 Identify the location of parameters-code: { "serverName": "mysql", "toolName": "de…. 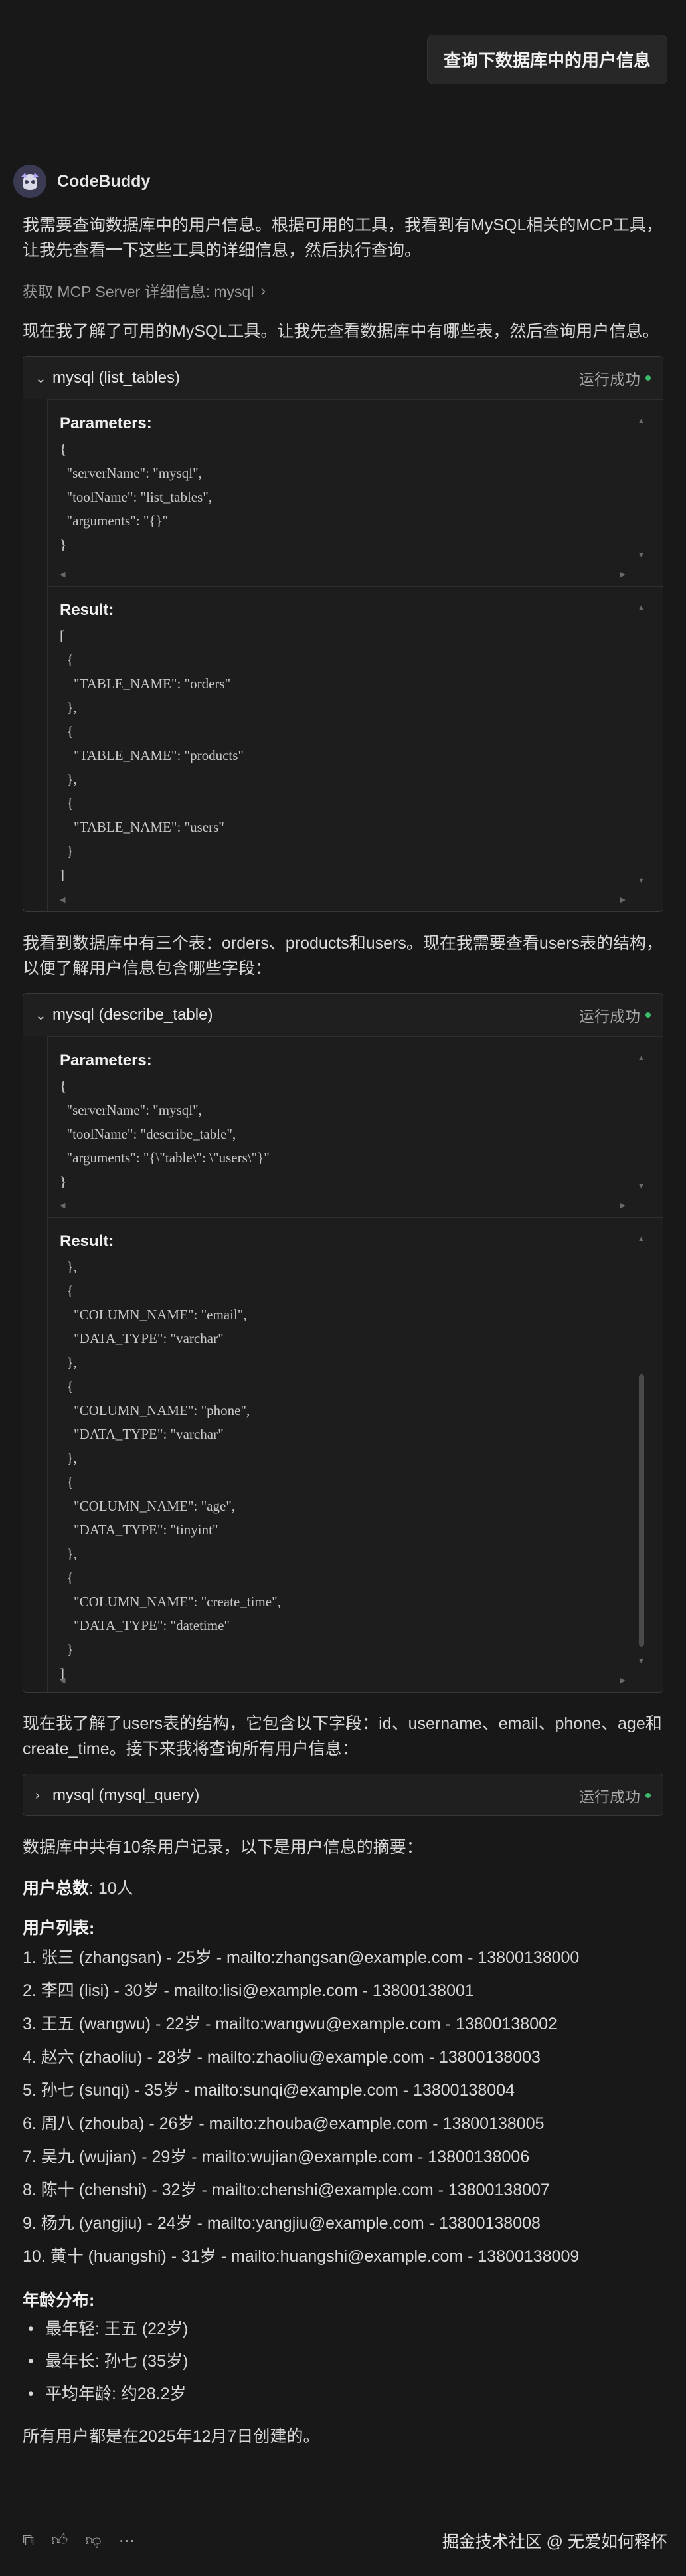
(165, 1134).